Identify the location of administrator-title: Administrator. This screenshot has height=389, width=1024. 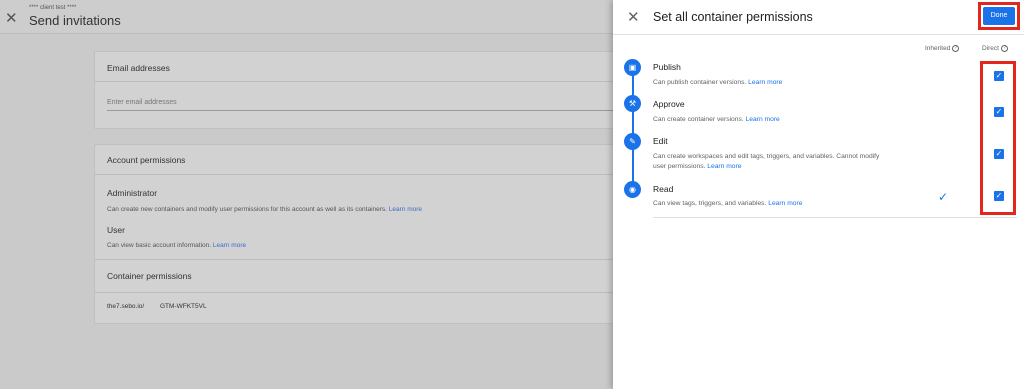
(132, 193).